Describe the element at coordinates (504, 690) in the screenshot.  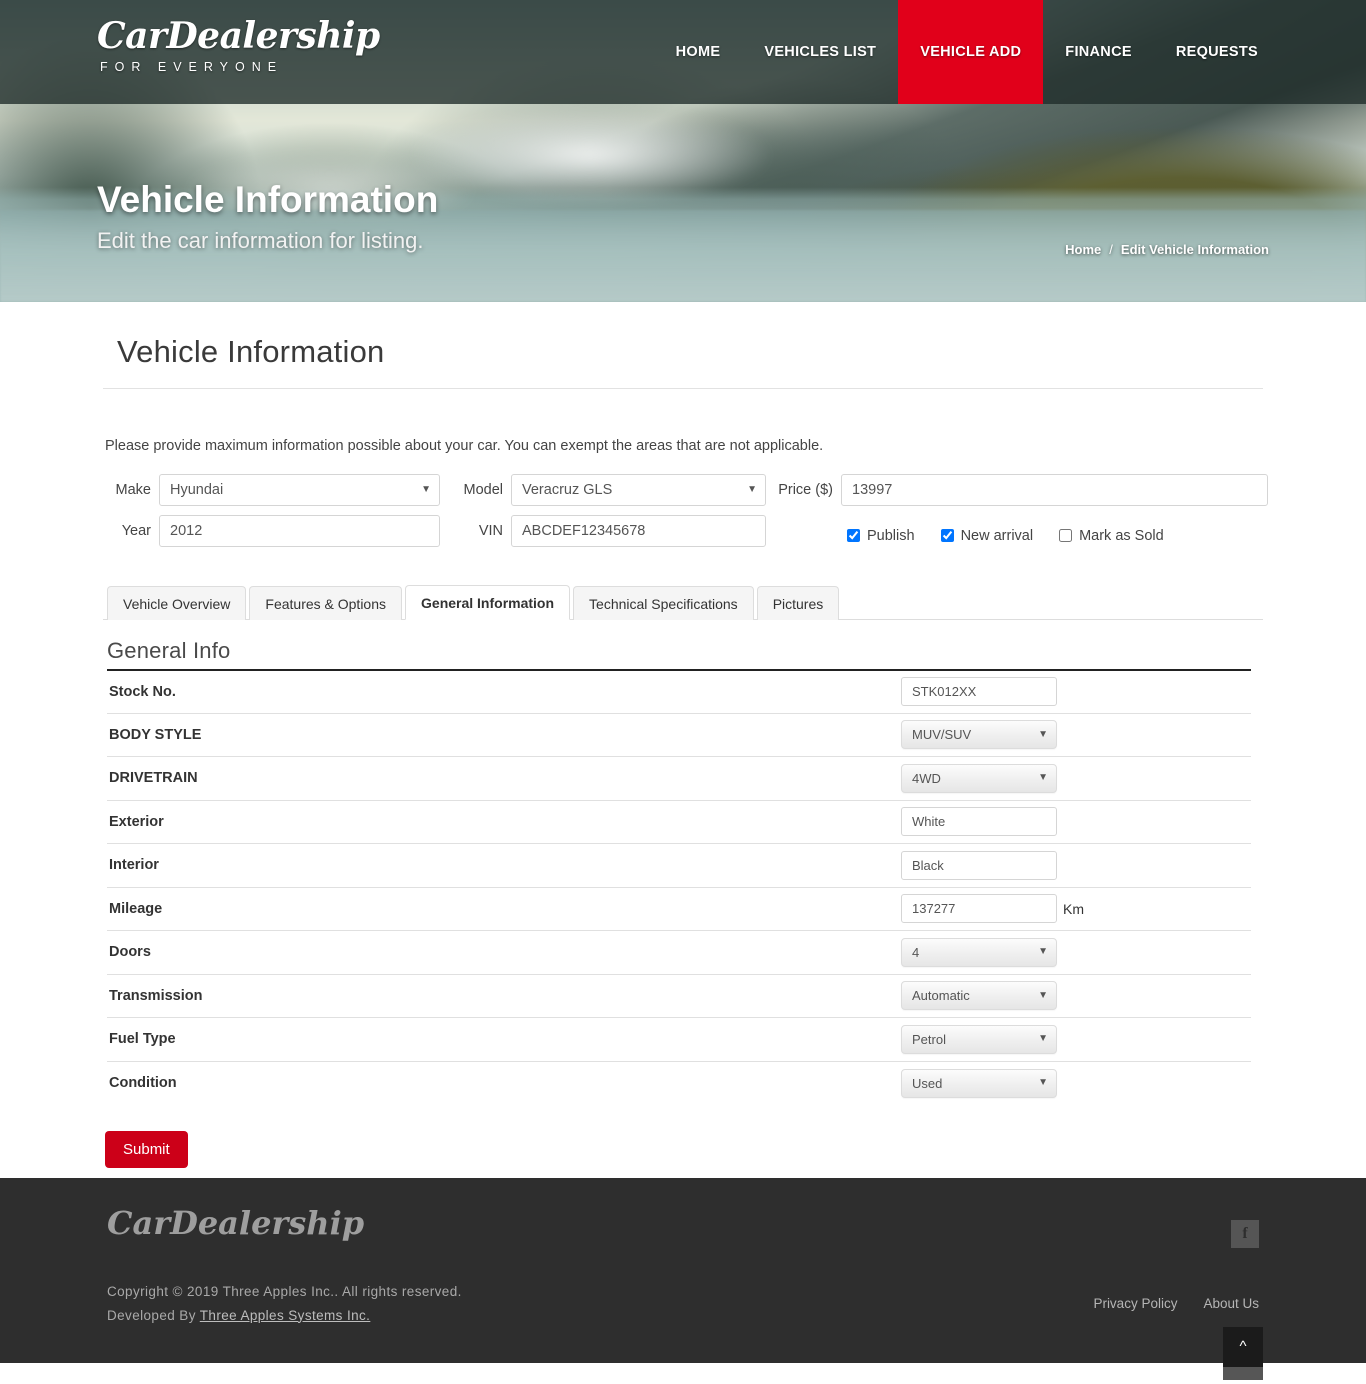
I see `row-label: Stock No.` at that location.